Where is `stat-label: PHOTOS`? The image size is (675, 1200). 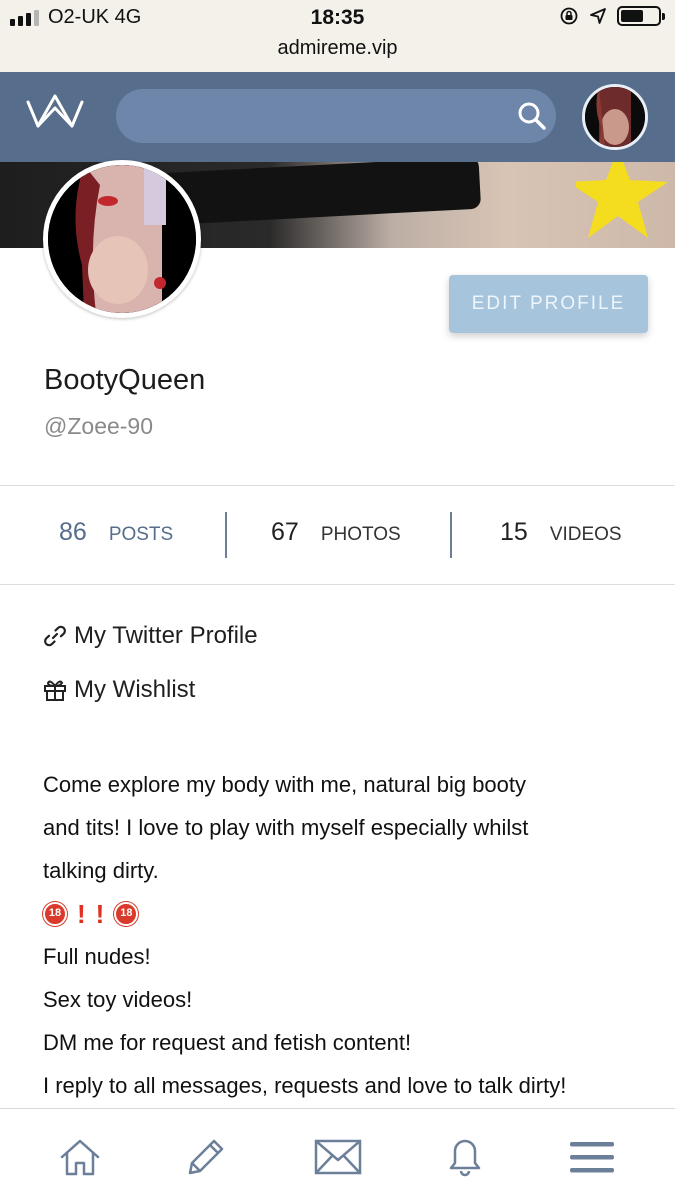 stat-label: PHOTOS is located at coordinates (360, 534).